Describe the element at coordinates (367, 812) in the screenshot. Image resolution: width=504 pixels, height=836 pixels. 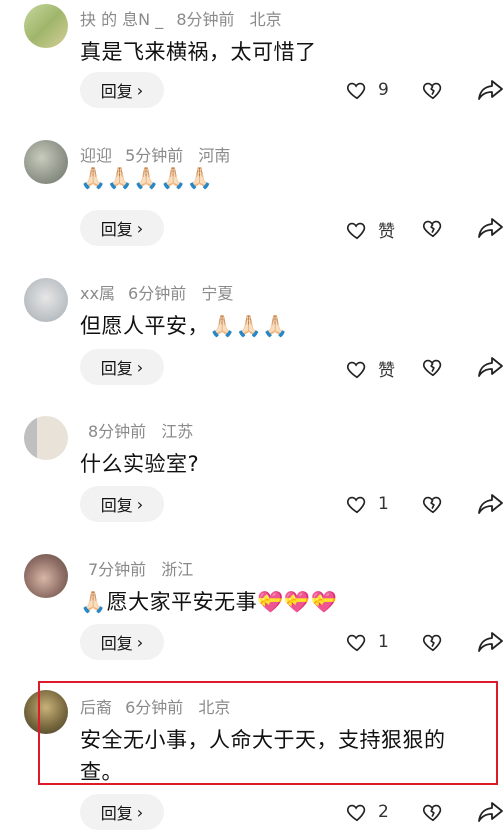
I see `like-button: 2` at that location.